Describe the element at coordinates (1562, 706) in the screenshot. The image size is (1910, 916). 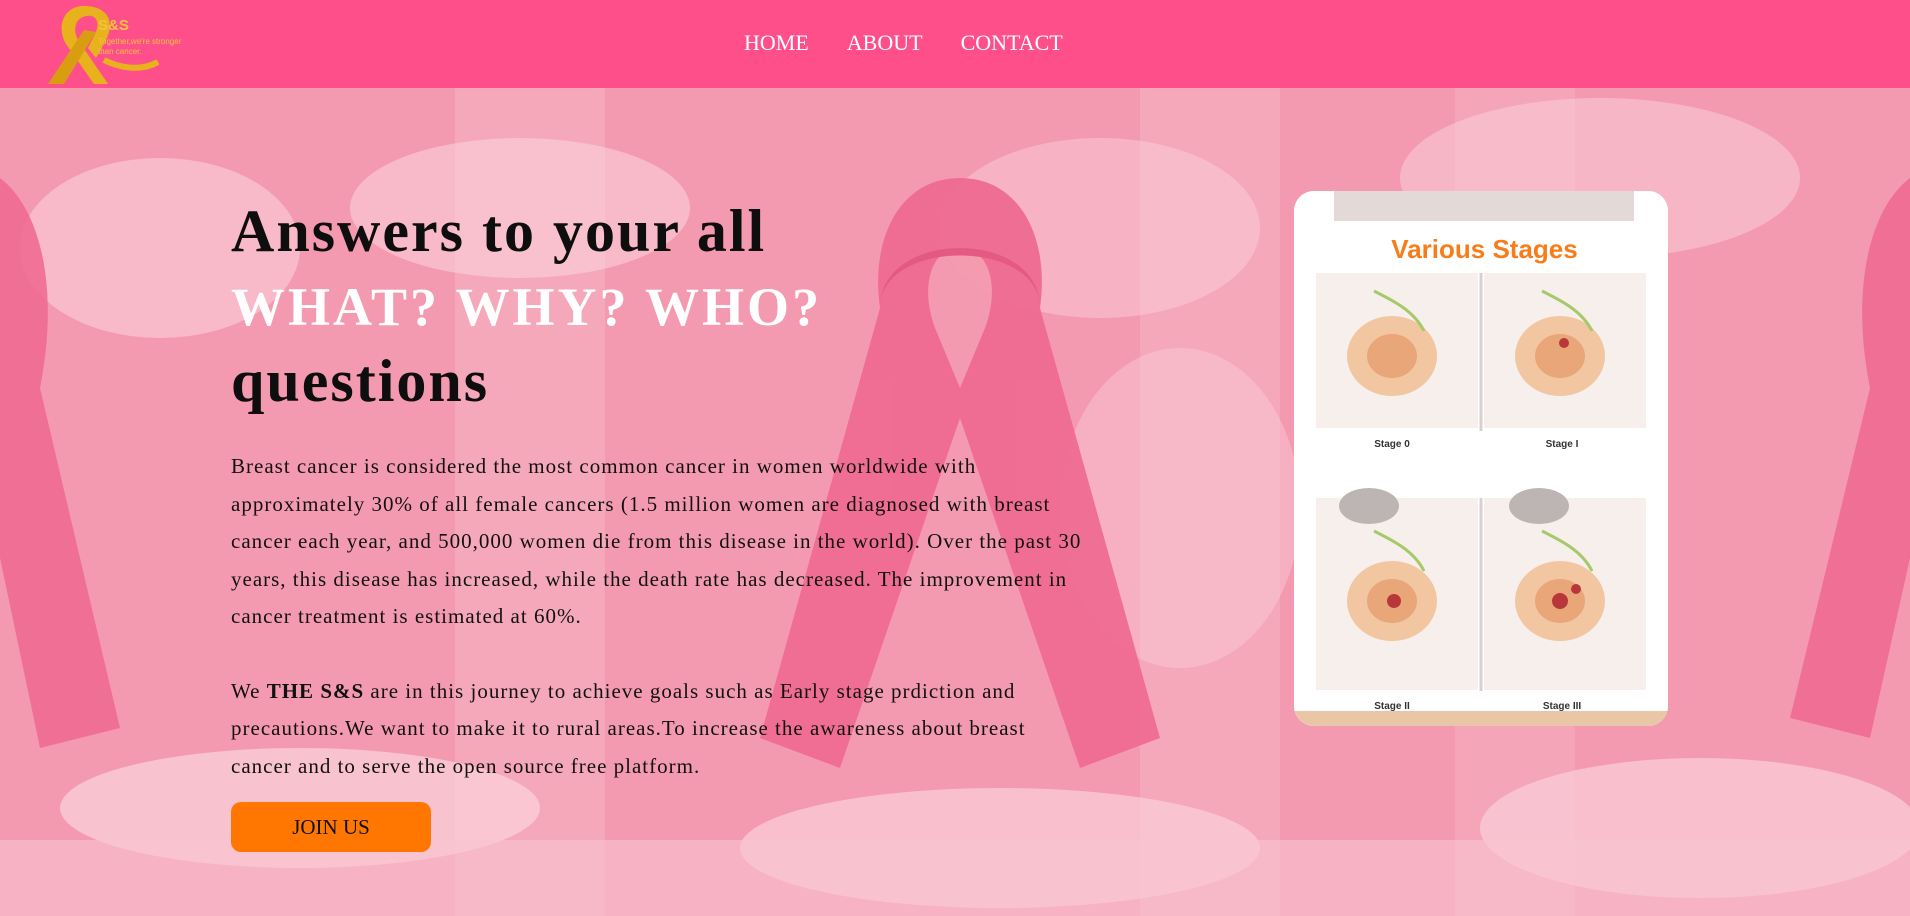
I see `stage-3-label: Stage III` at that location.